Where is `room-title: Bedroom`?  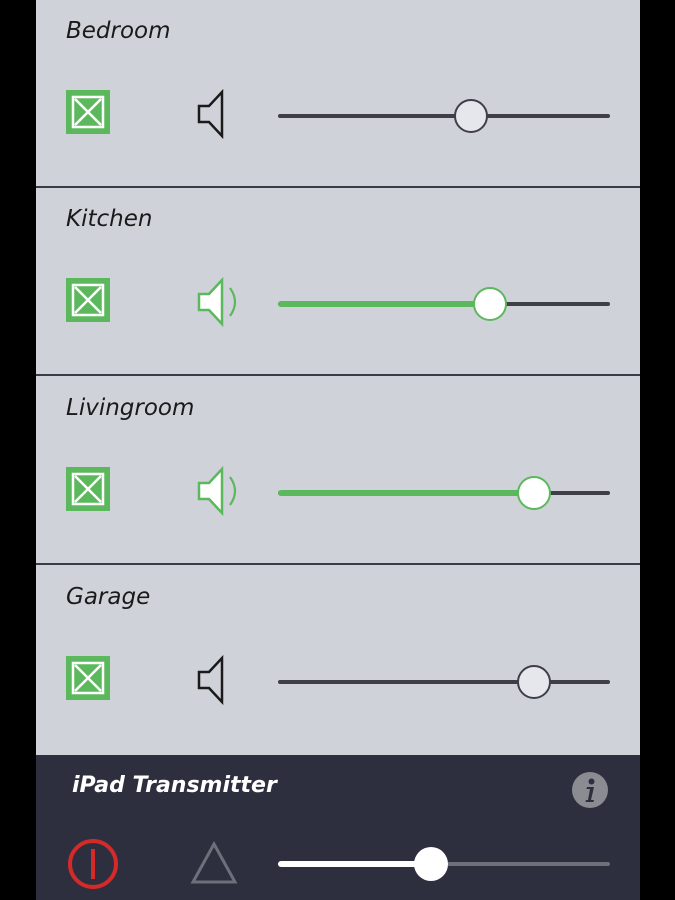
room-title: Bedroom is located at coordinates (118, 31).